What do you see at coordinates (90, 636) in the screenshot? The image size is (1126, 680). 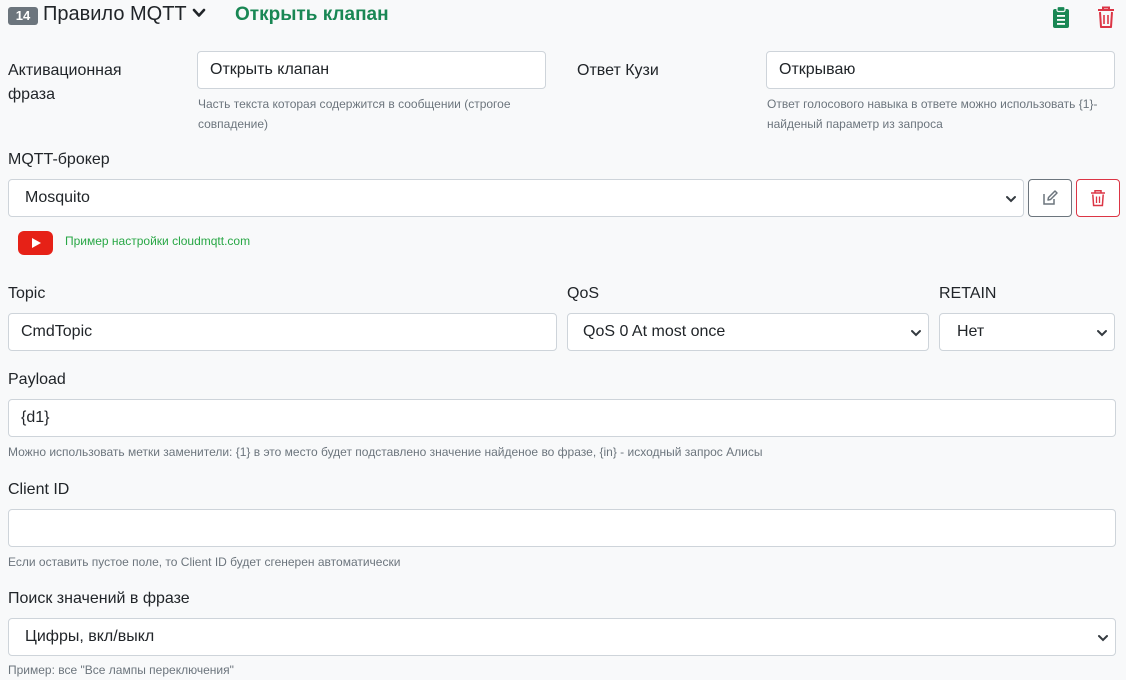 I see `search-values-selected: Цифры, вкл/выкл` at bounding box center [90, 636].